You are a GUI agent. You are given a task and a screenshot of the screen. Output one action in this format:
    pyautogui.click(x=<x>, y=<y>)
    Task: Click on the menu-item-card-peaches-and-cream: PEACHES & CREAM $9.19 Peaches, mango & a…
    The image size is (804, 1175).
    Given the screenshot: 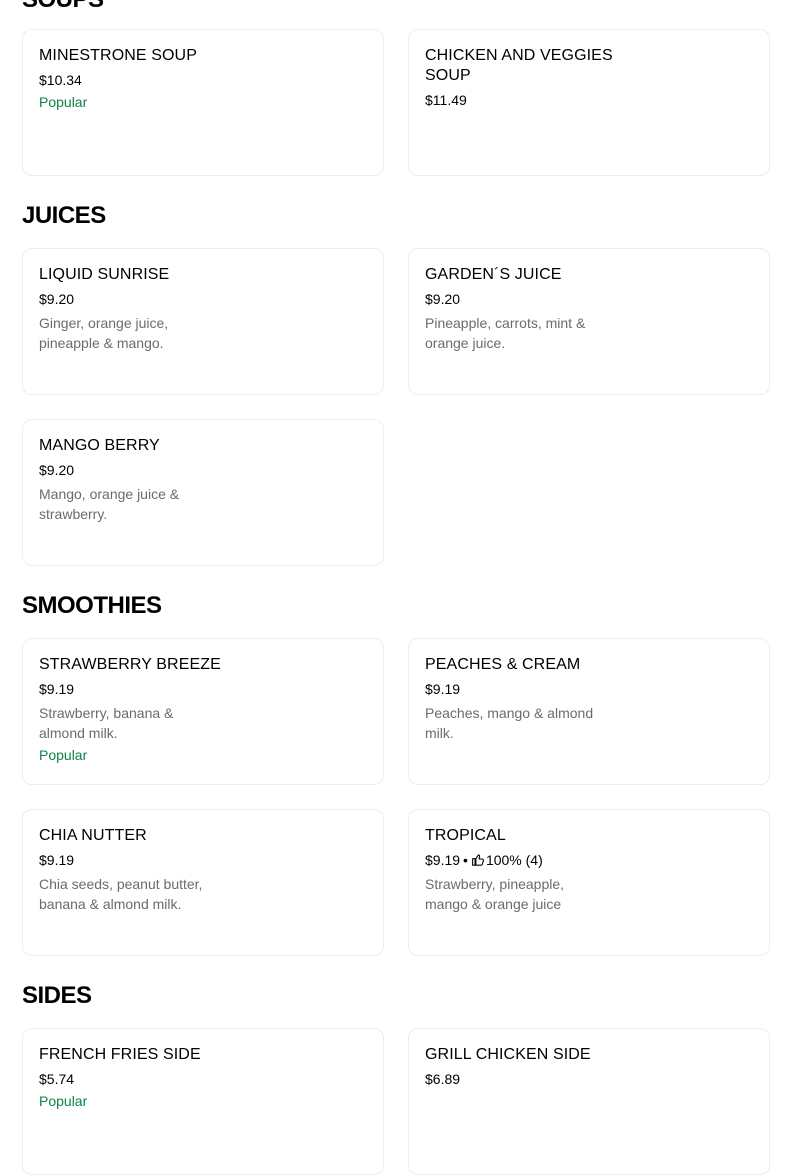 What is the action you would take?
    pyautogui.click(x=589, y=711)
    